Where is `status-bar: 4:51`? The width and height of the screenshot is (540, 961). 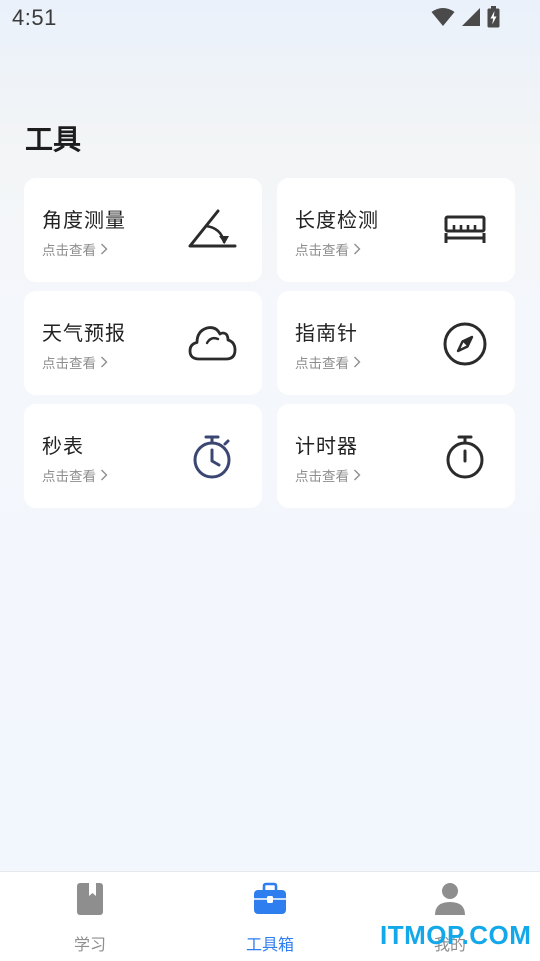 status-bar: 4:51 is located at coordinates (270, 19).